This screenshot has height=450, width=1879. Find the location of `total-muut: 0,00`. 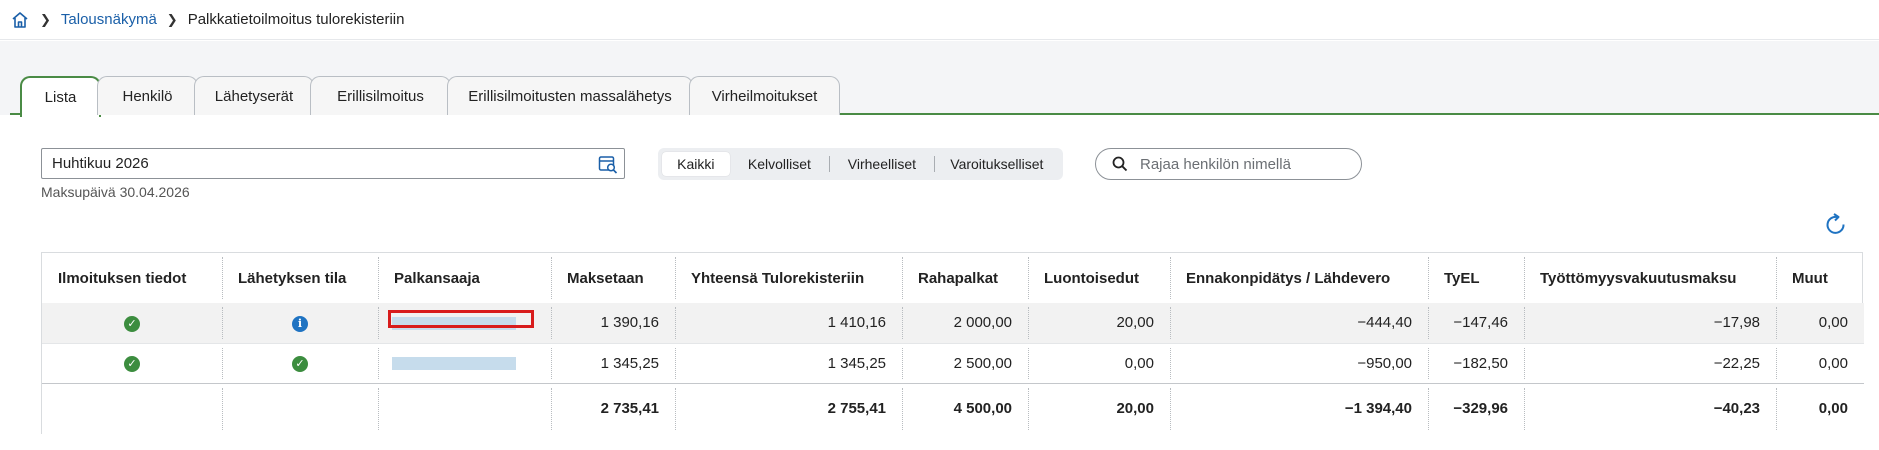

total-muut: 0,00 is located at coordinates (1820, 408).